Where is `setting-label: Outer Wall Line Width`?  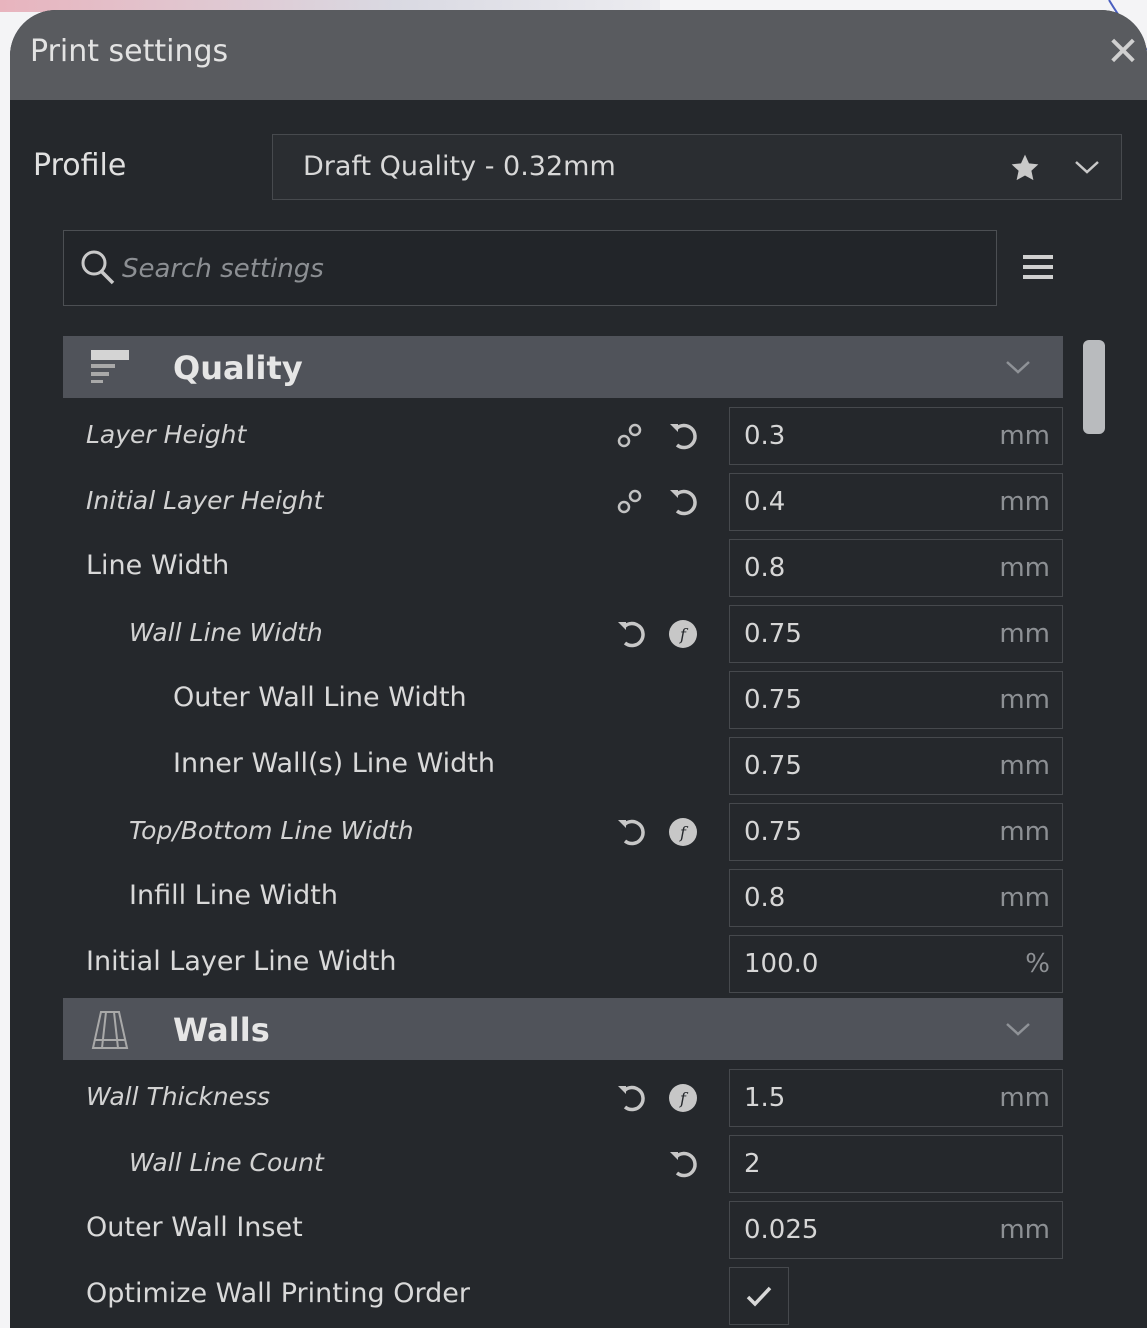
setting-label: Outer Wall Line Width is located at coordinates (320, 697).